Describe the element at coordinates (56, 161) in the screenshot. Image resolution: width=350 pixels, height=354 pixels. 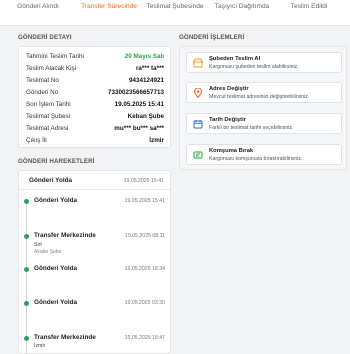
I see `movements-section-title: GÖNDERİ HAREKETLERİ` at that location.